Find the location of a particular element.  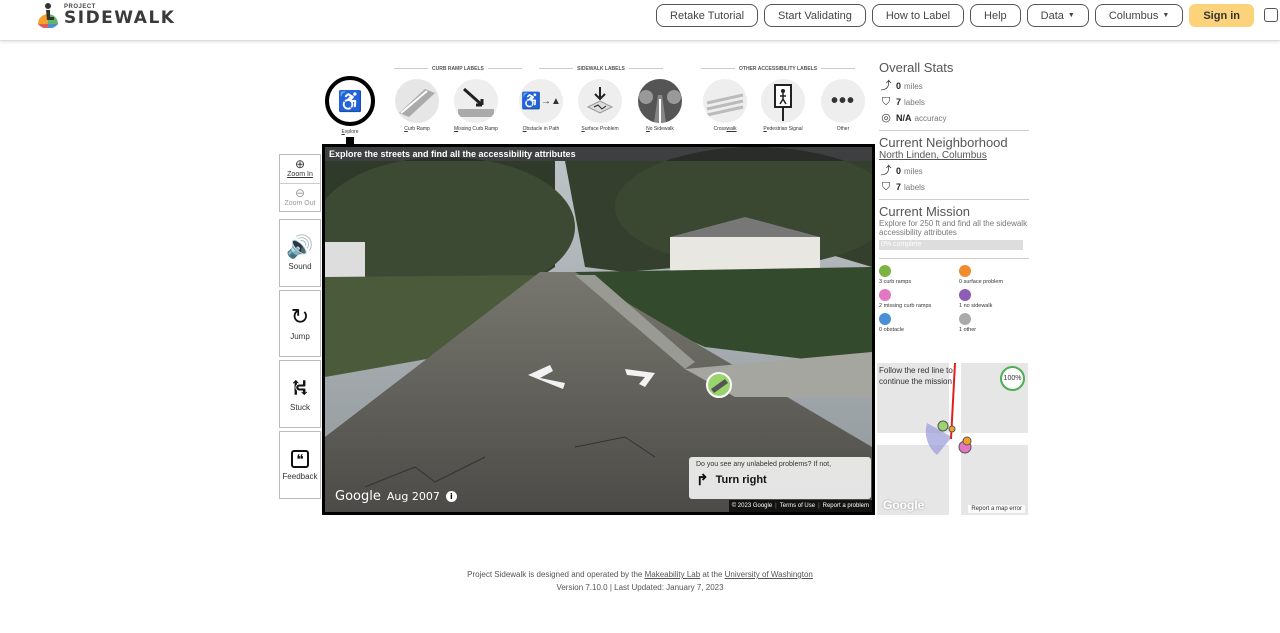

how-to-label-button: How to Label is located at coordinates (918, 15).